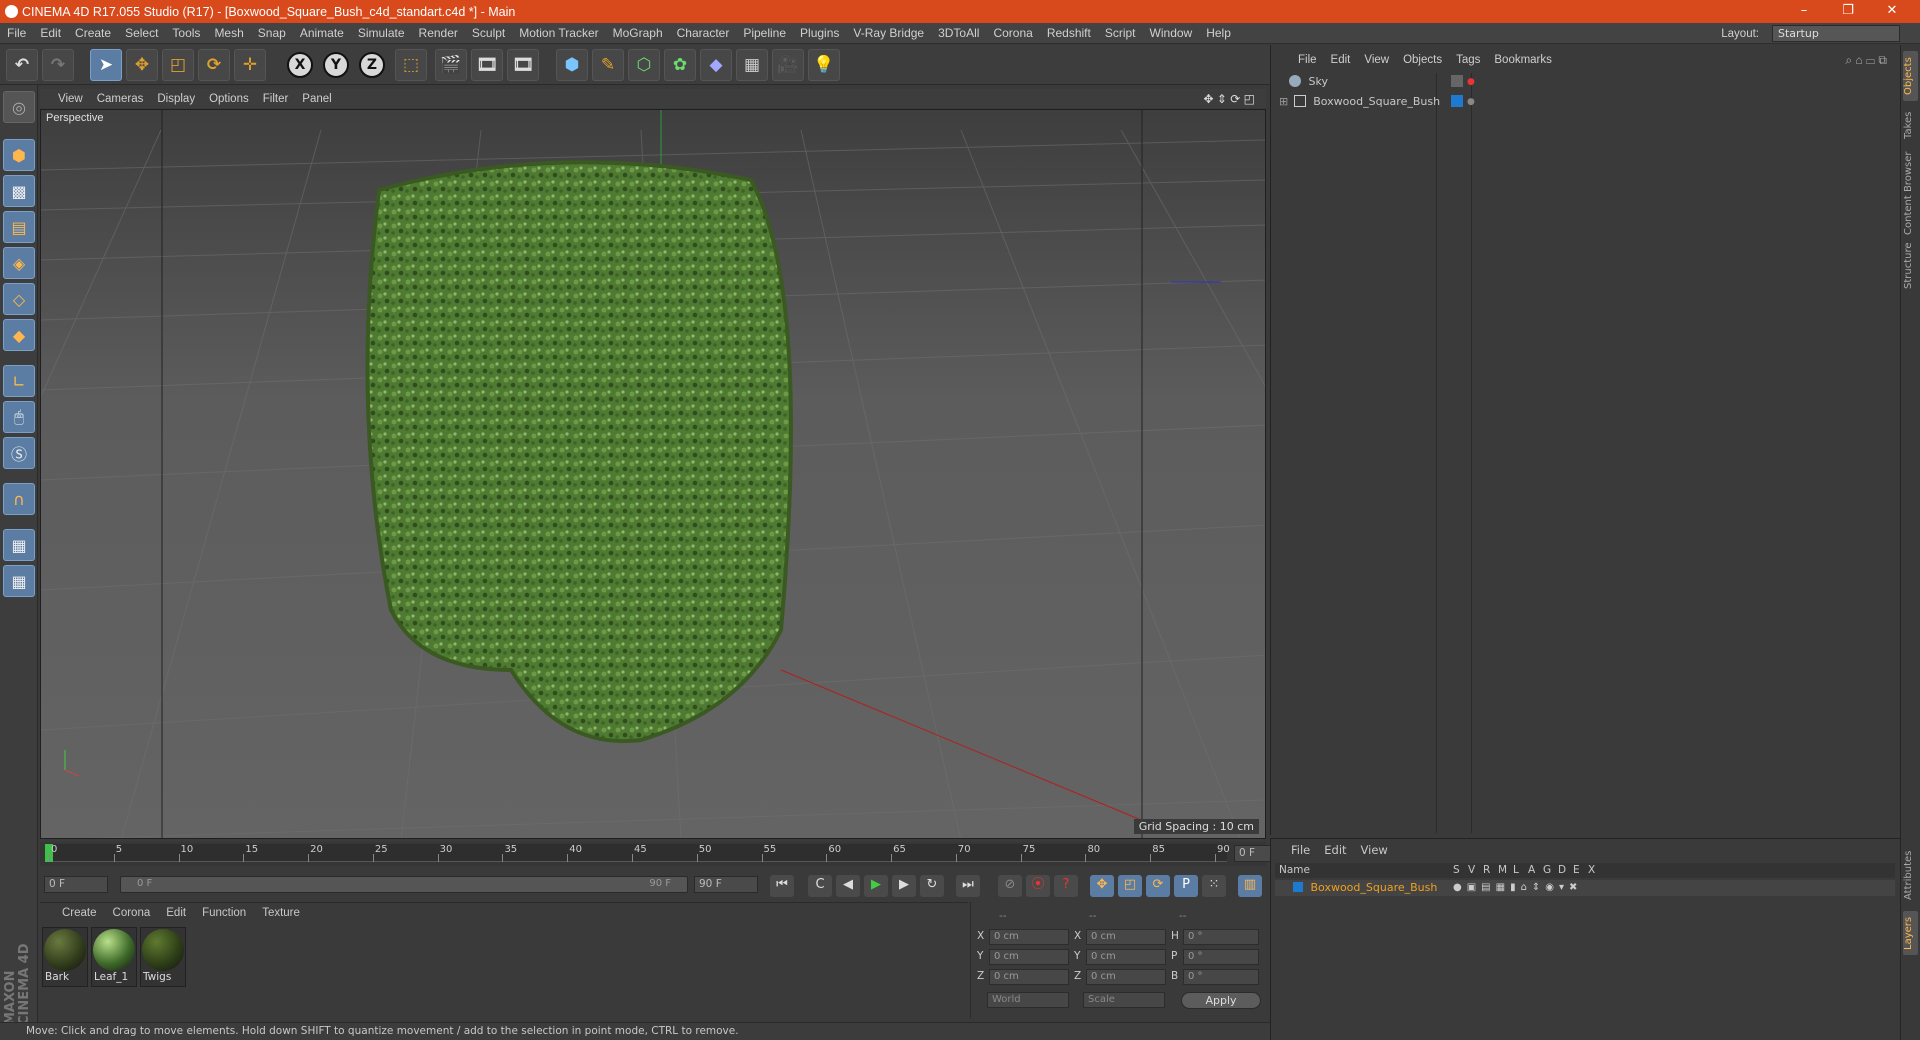 The height and width of the screenshot is (1040, 1920). Describe the element at coordinates (1574, 81) in the screenshot. I see `object-row-sky: Sky ●` at that location.